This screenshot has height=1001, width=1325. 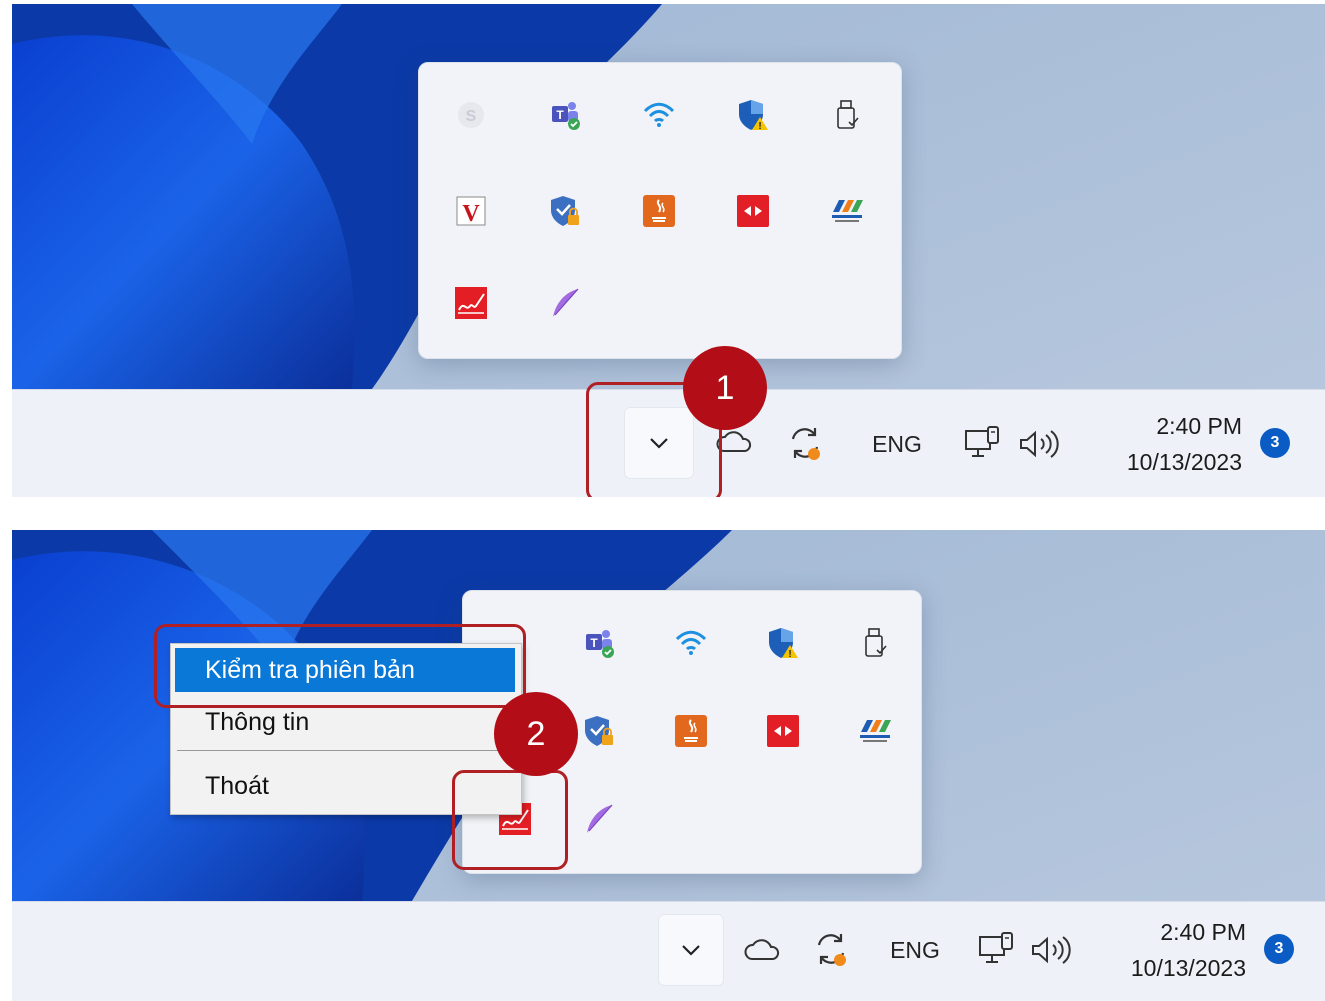 I want to click on callout-highlight-menu-item, so click(x=340, y=666).